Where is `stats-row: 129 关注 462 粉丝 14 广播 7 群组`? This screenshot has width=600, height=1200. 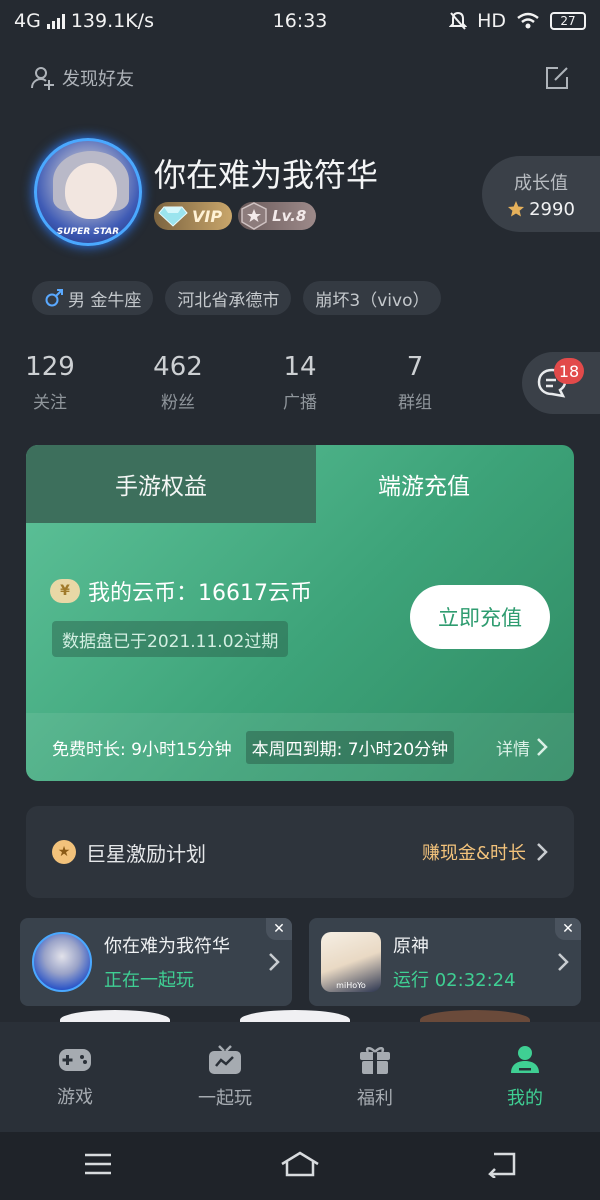 stats-row: 129 关注 462 粉丝 14 广播 7 群组 is located at coordinates (260, 387).